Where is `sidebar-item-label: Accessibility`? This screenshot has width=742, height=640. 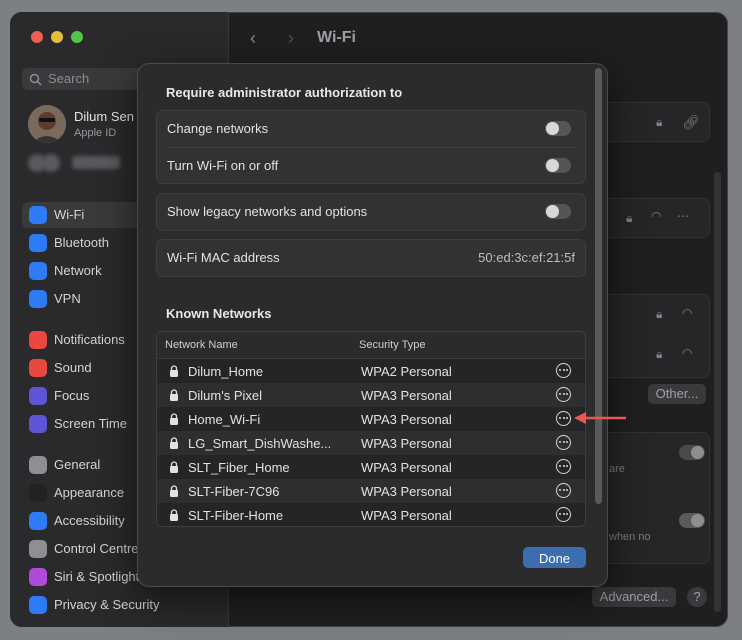 sidebar-item-label: Accessibility is located at coordinates (89, 520).